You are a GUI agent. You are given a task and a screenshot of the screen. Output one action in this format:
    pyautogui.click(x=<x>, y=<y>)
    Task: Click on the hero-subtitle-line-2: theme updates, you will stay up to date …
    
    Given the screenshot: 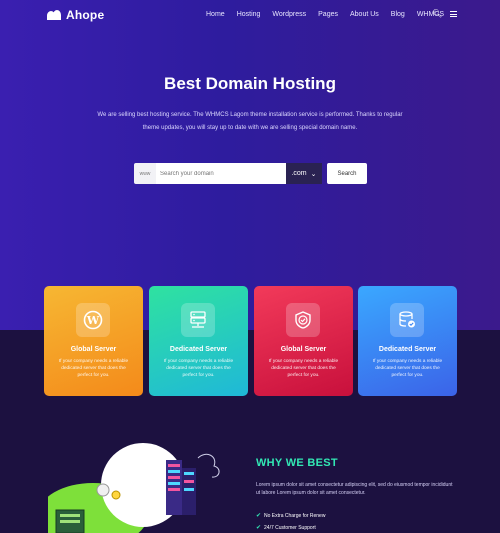 What is the action you would take?
    pyautogui.click(x=250, y=128)
    